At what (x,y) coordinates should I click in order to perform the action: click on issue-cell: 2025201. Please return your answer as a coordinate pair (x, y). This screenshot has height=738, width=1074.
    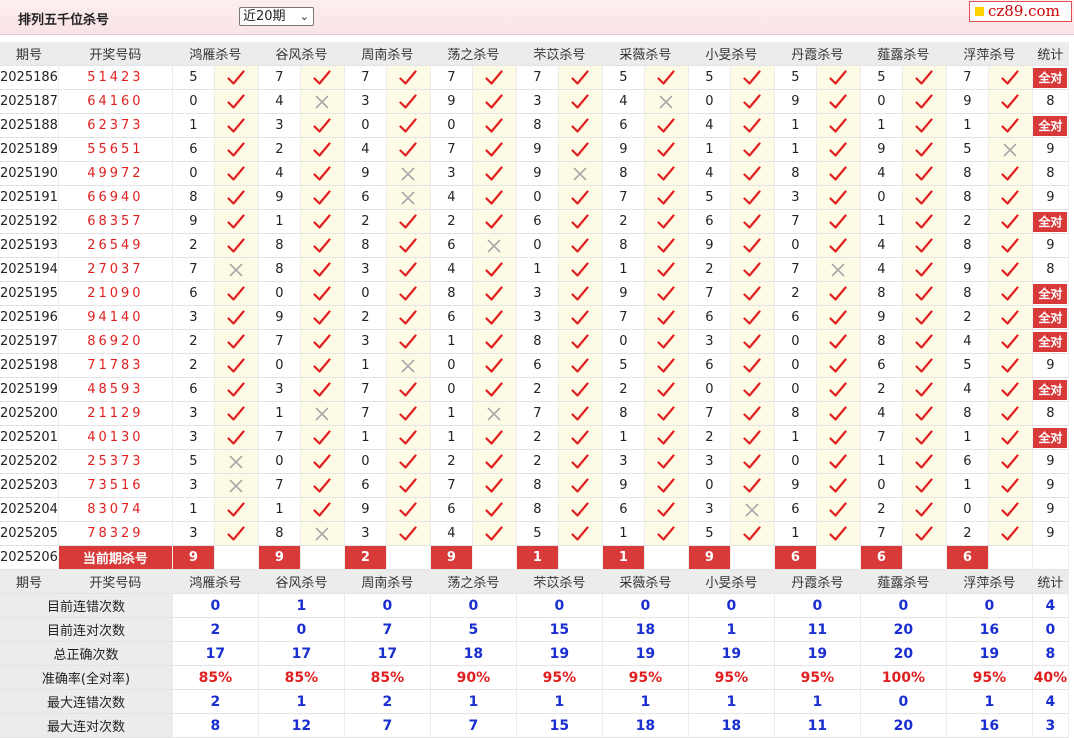
    Looking at the image, I should click on (29, 438).